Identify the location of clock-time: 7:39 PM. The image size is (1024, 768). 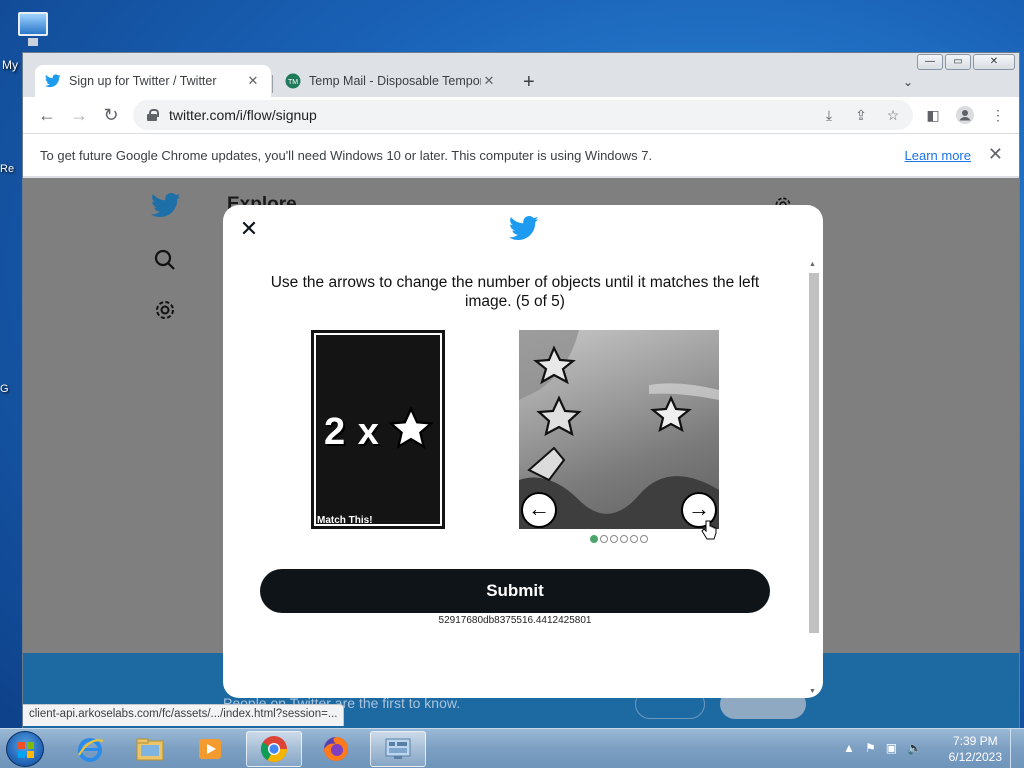
(975, 741).